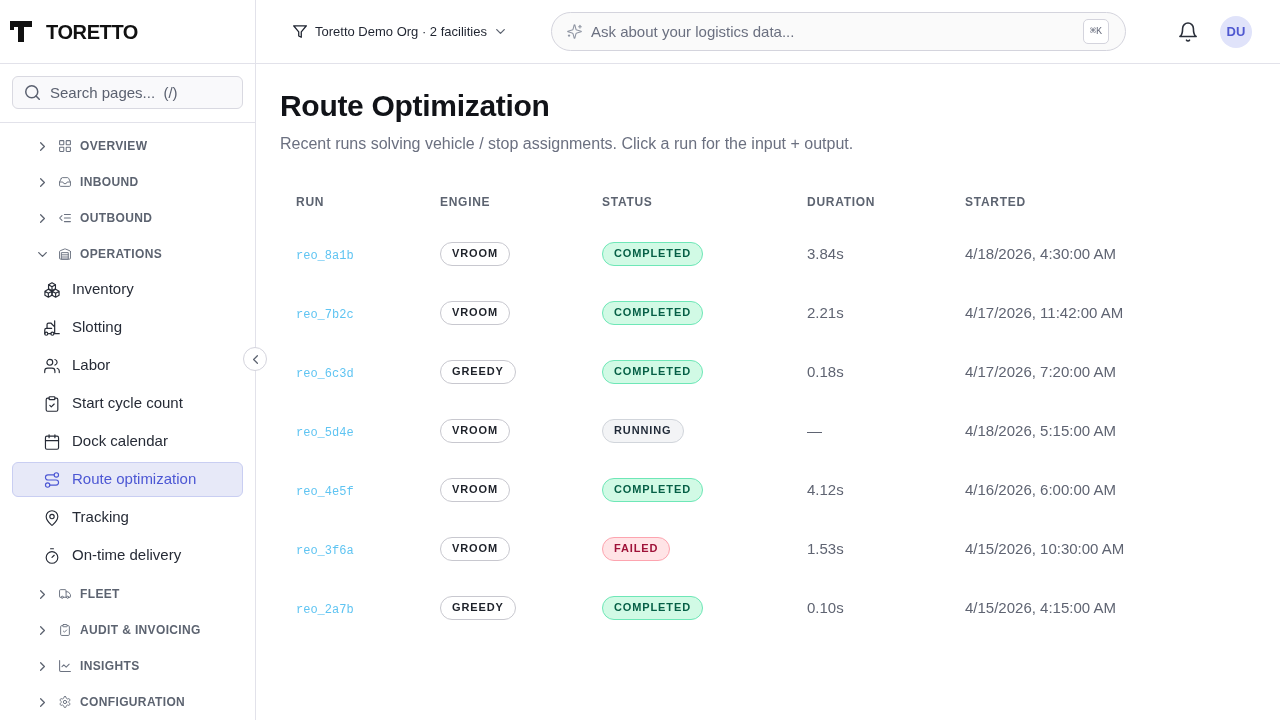 The image size is (1280, 720). What do you see at coordinates (399, 31) in the screenshot?
I see `org-filter-button: Toretto Demo Org · 2 facilities` at bounding box center [399, 31].